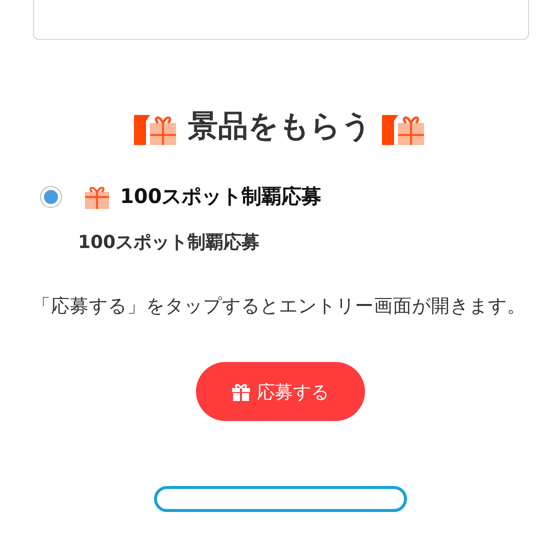  What do you see at coordinates (280, 391) in the screenshot?
I see `apply-button: 応募する` at bounding box center [280, 391].